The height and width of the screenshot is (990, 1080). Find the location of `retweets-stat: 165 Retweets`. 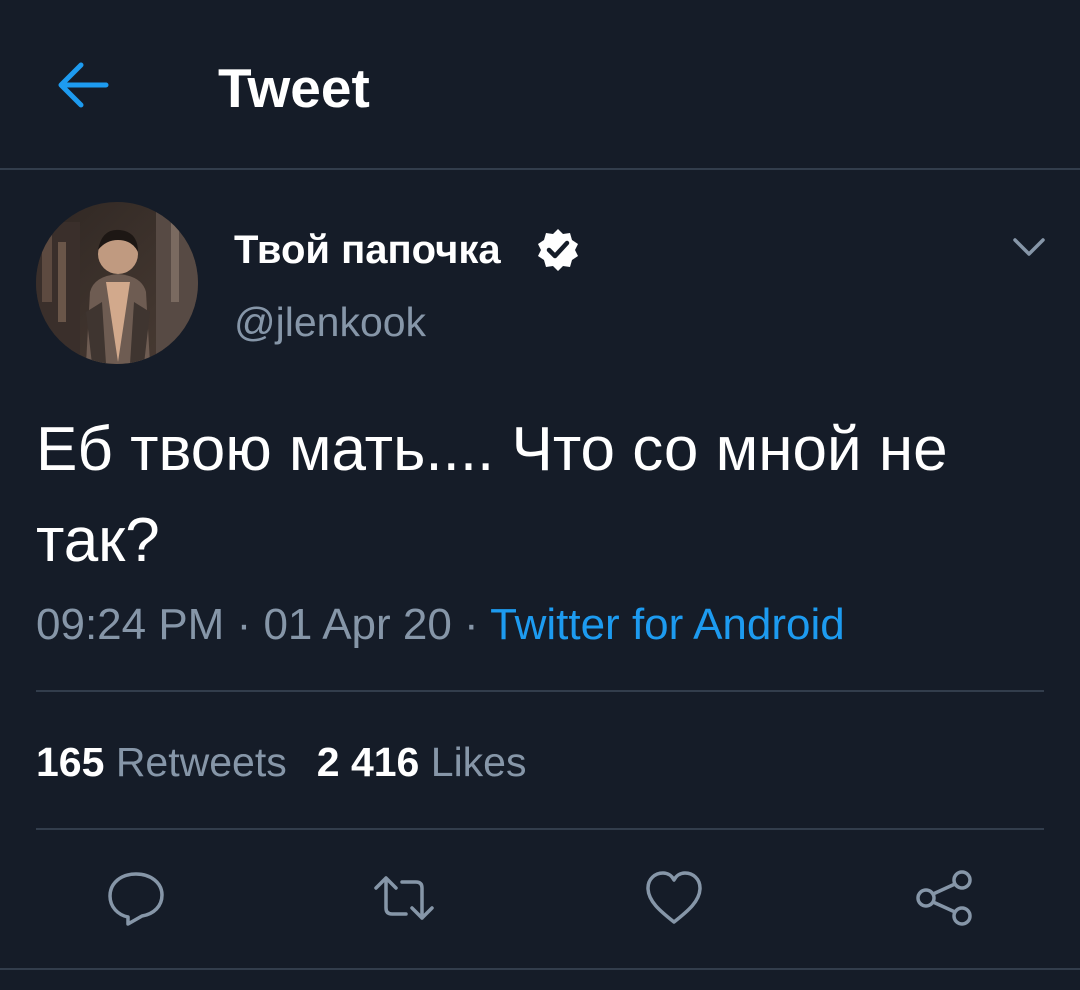

retweets-stat: 165 Retweets is located at coordinates (161, 762).